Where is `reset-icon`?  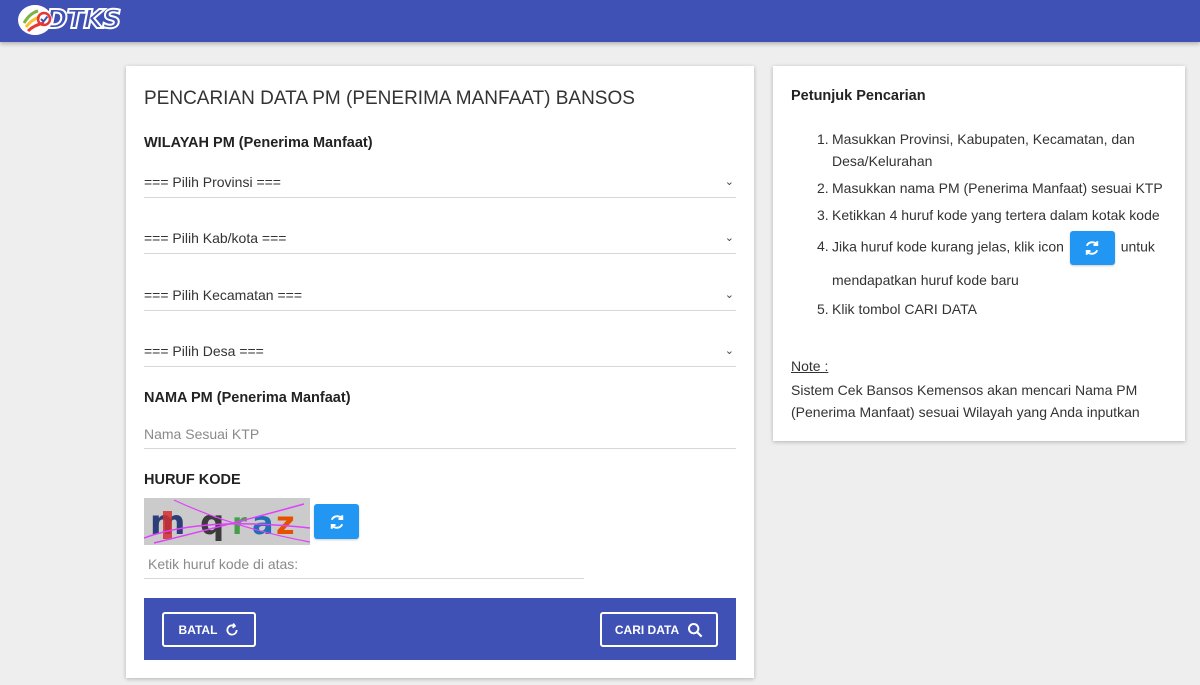 reset-icon is located at coordinates (232, 629).